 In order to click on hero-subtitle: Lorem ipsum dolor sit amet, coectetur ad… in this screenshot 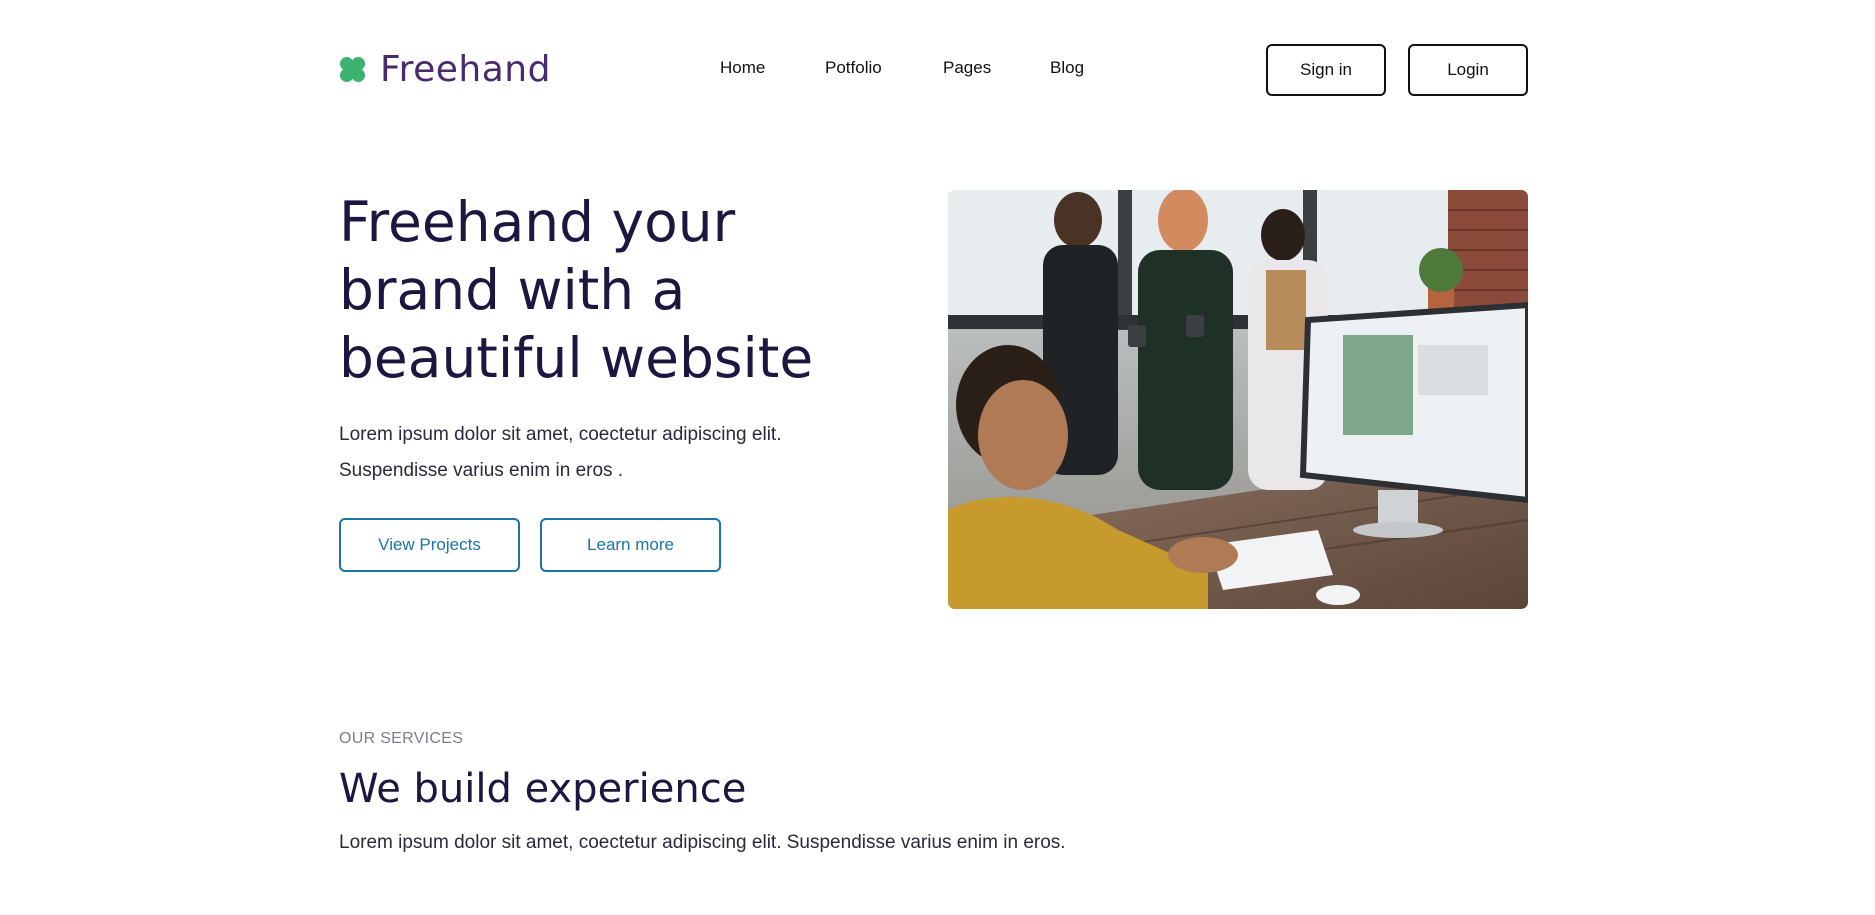, I will do `click(599, 453)`.